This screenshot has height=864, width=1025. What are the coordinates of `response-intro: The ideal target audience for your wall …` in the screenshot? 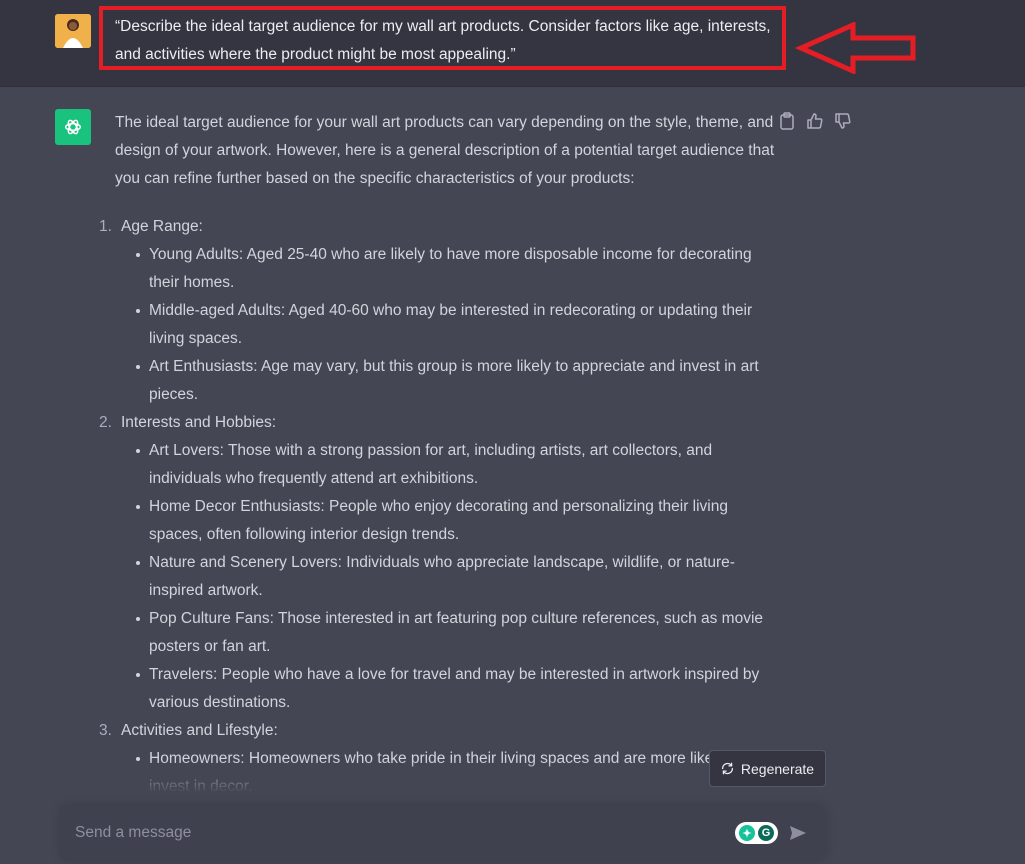 It's located at (445, 150).